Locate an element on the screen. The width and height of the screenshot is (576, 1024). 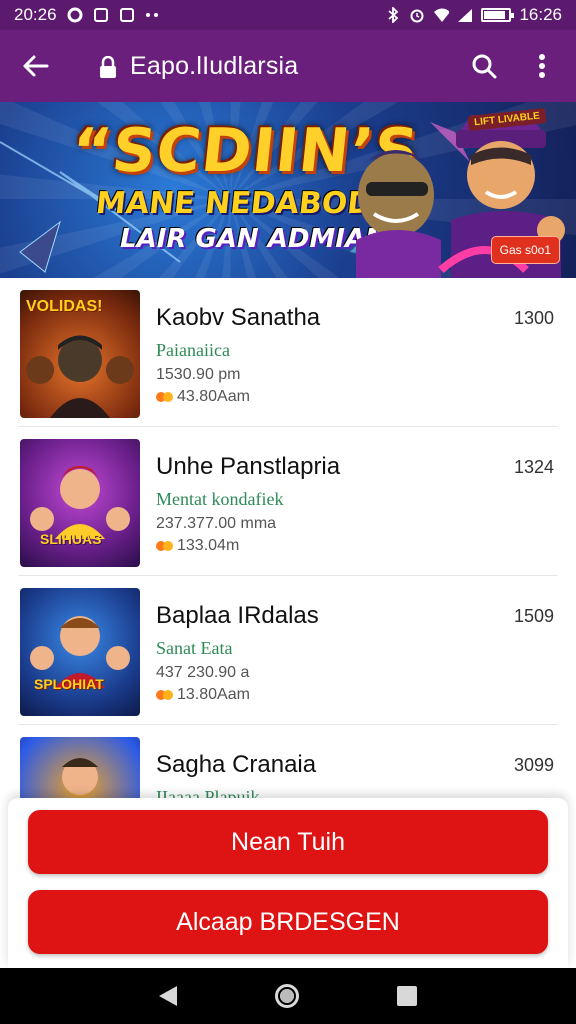
system-nav-bar is located at coordinates (288, 996).